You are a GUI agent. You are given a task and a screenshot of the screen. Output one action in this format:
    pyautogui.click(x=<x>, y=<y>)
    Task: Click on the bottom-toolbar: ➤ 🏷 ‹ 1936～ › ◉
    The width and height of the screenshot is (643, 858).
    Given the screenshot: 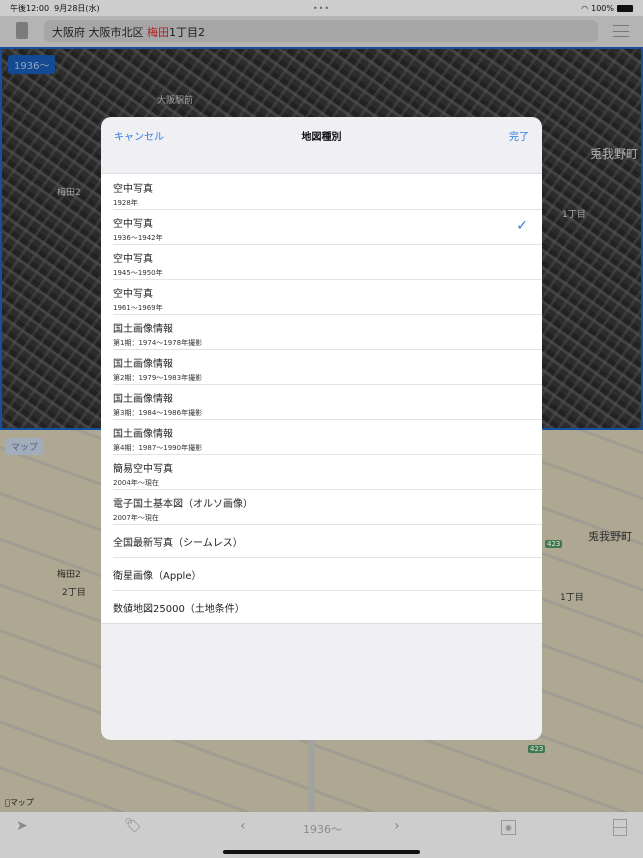 What is the action you would take?
    pyautogui.click(x=321, y=835)
    